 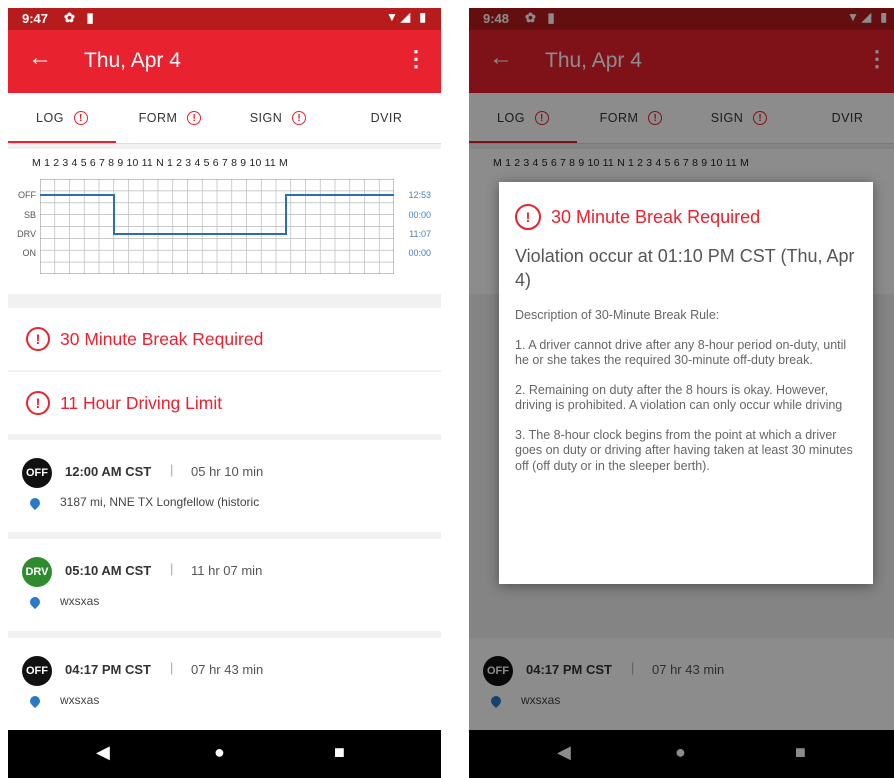 I want to click on more-vert-icon: ⋮, so click(x=416, y=59).